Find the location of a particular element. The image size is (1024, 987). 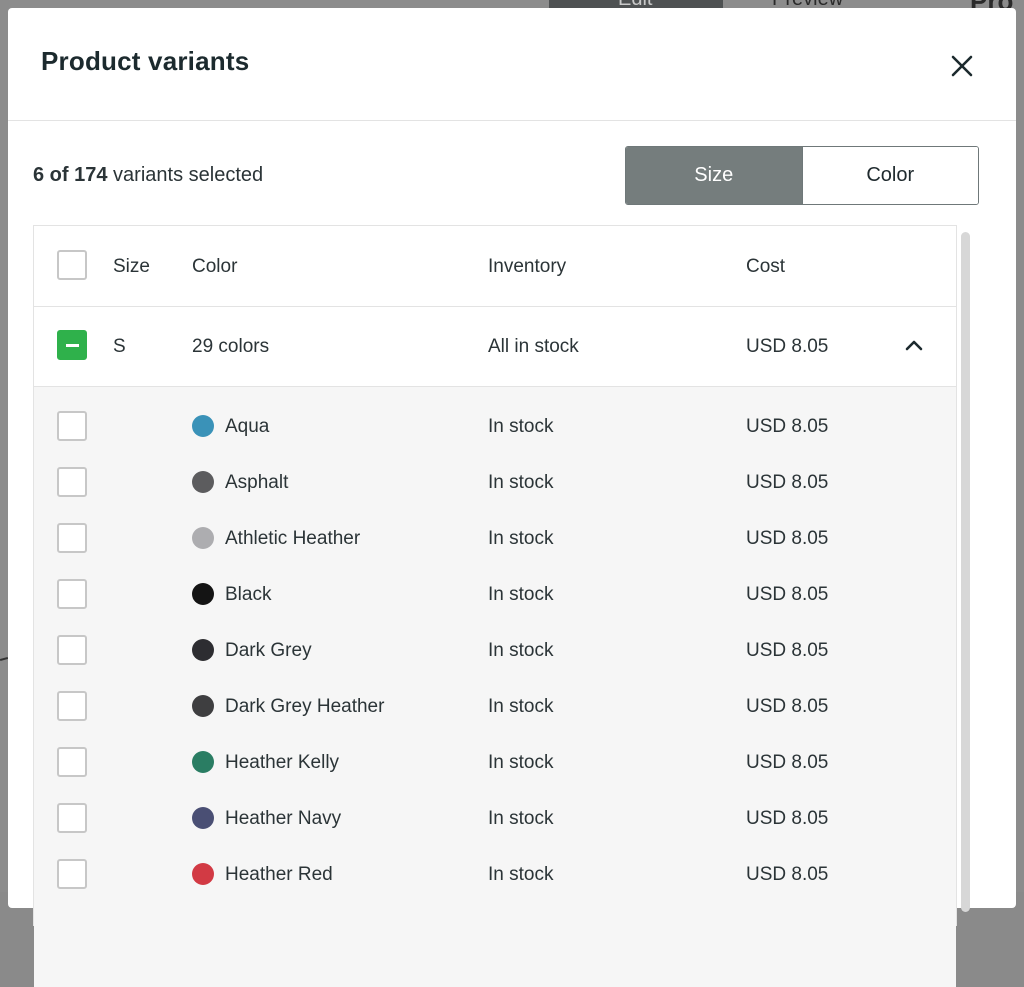

table-row: Dark Grey Heather In stock USD 8.05 is located at coordinates (495, 707).